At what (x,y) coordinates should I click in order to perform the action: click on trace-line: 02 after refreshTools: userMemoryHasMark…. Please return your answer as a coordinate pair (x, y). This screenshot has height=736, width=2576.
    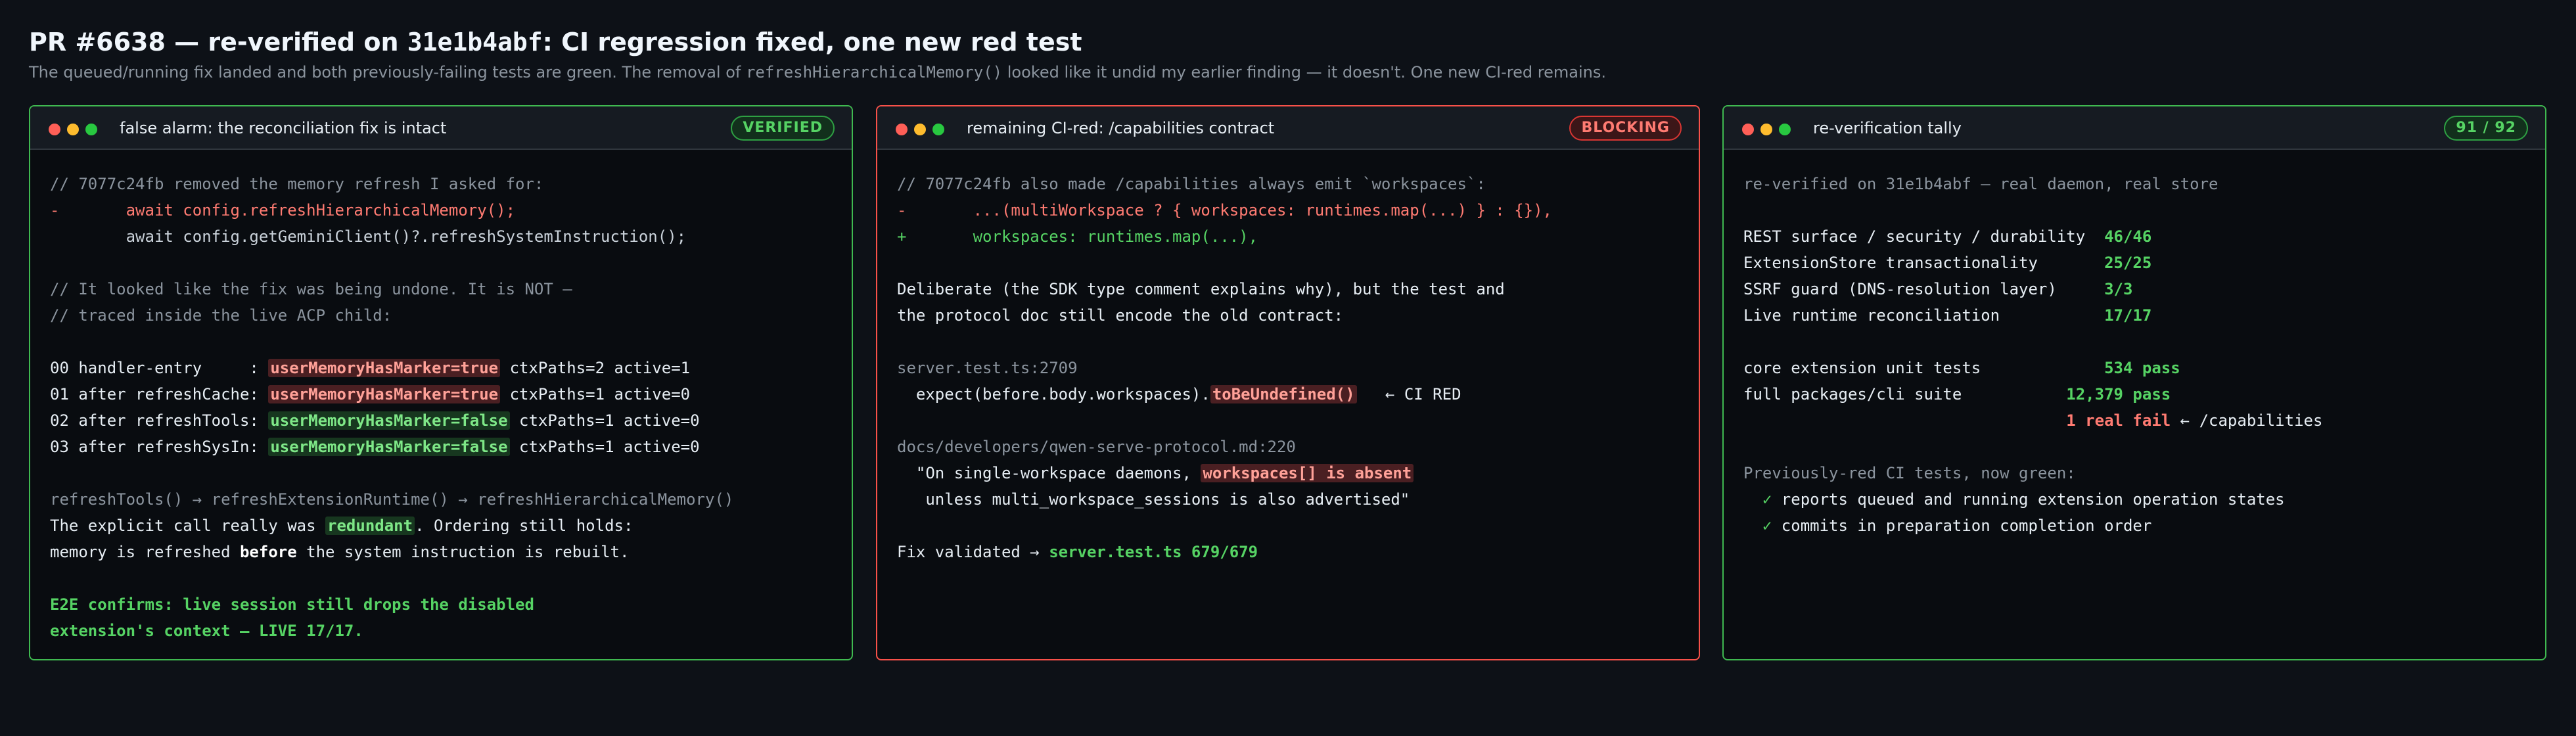
    Looking at the image, I should click on (444, 420).